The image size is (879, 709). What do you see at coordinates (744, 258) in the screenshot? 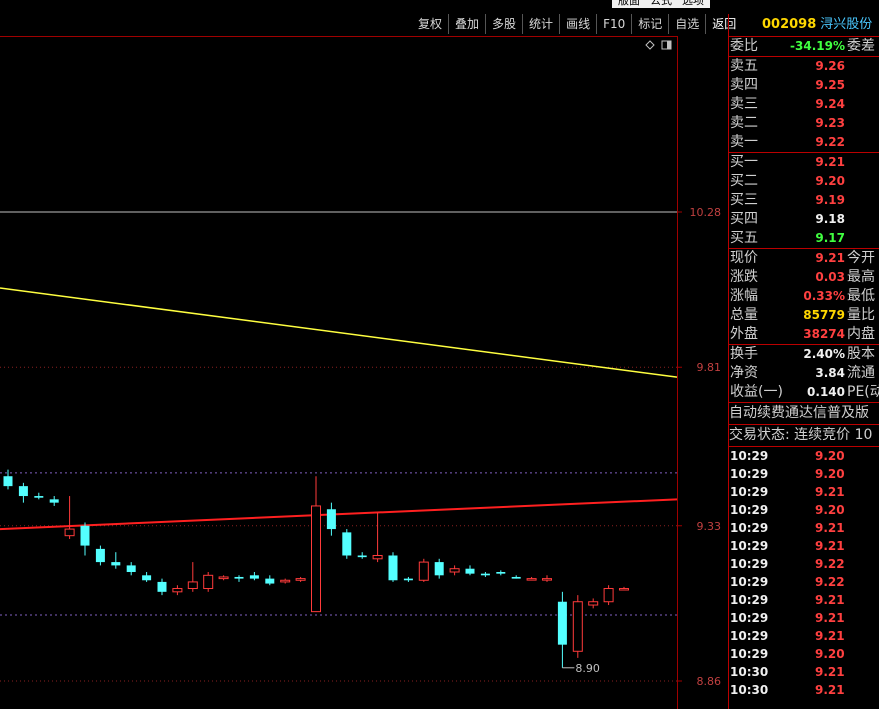
I see `quote-stat-label: 现价` at bounding box center [744, 258].